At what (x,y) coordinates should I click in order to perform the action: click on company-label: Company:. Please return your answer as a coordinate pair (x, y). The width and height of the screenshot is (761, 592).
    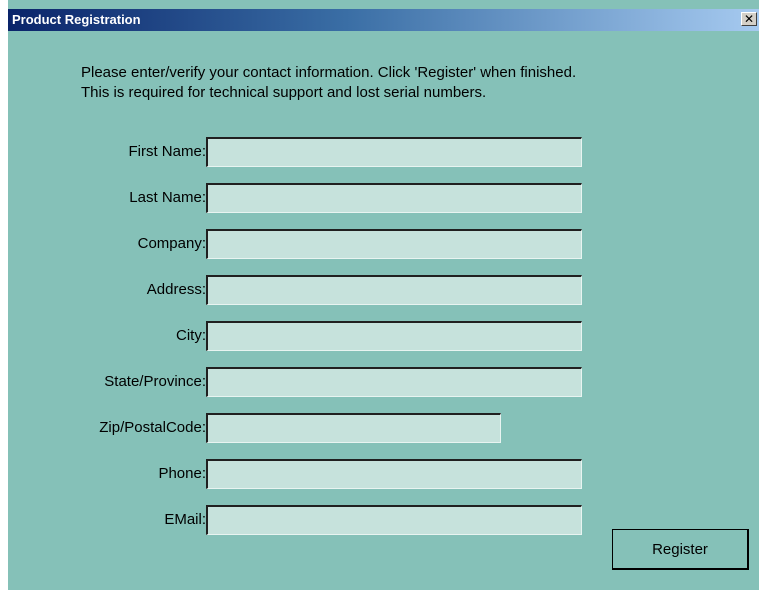
    Looking at the image, I should click on (171, 243).